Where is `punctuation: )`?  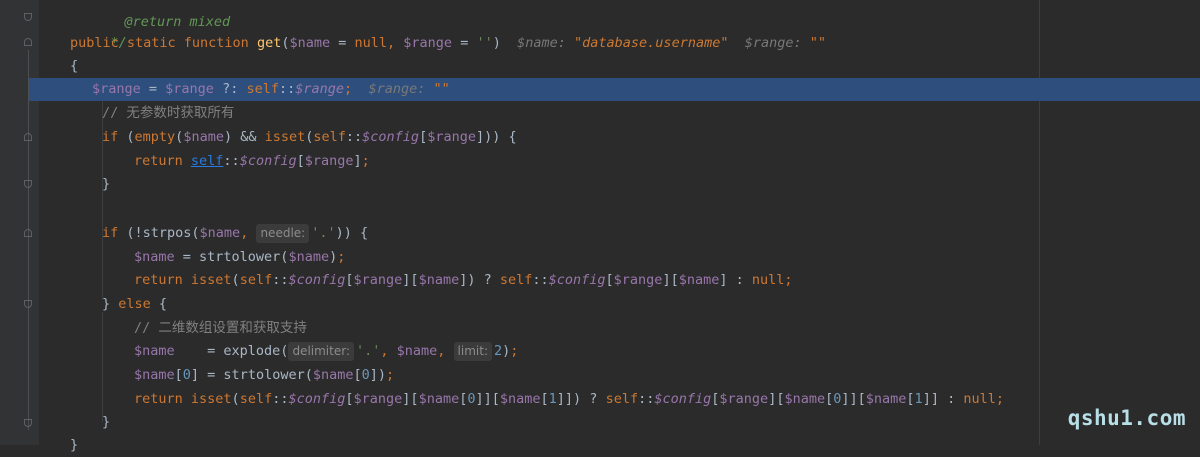
punctuation: ) is located at coordinates (333, 257).